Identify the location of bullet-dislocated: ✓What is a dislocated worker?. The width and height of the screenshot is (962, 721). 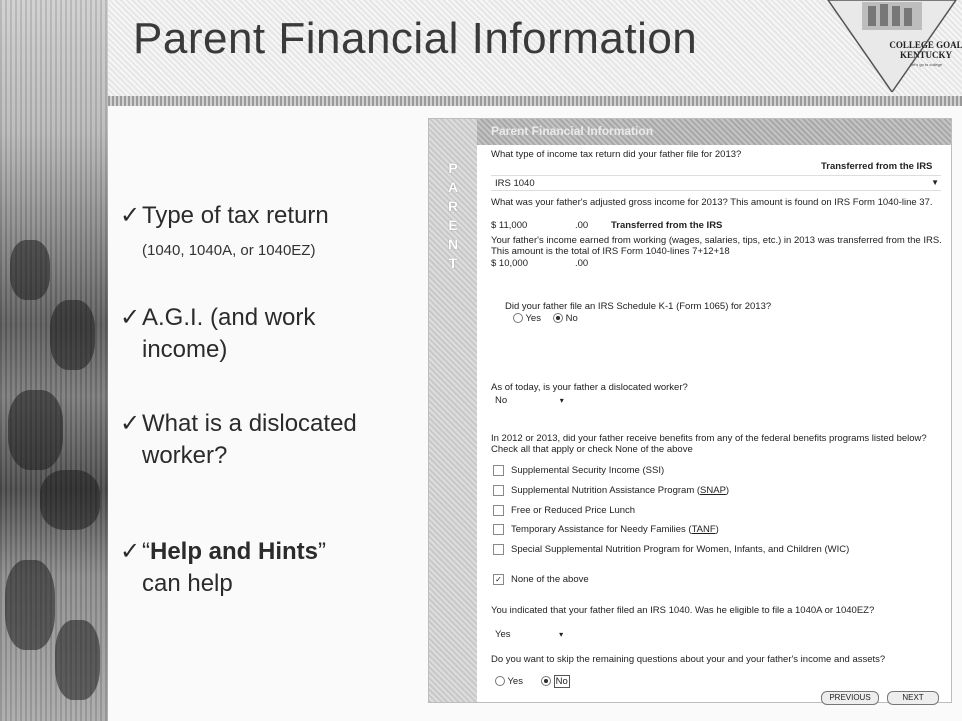
(238, 439).